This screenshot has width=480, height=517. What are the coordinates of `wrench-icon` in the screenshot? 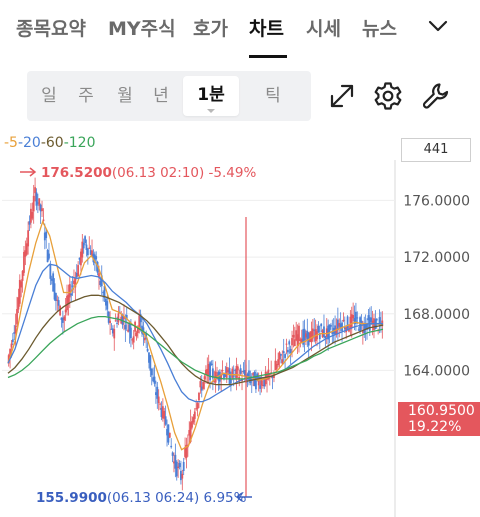 It's located at (436, 96).